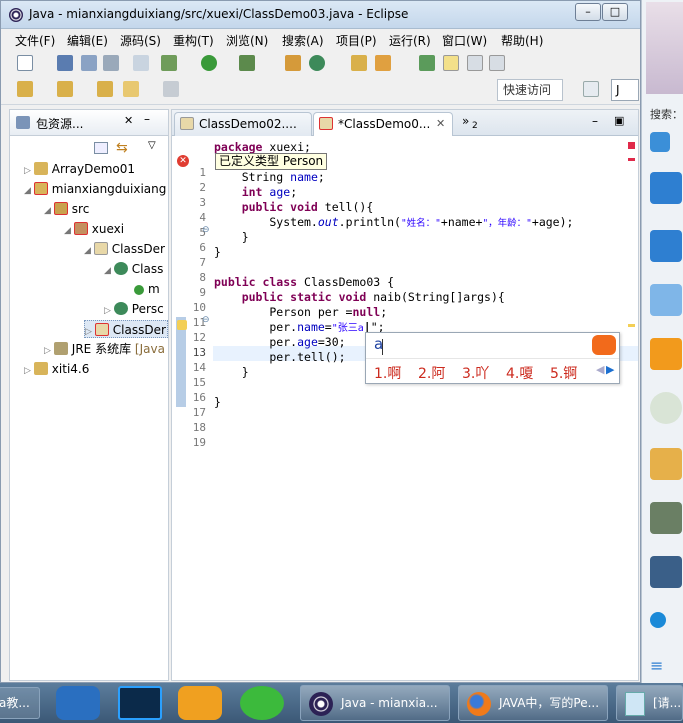 Image resolution: width=683 pixels, height=723 pixels. What do you see at coordinates (410, 40) in the screenshot?
I see `menu-run: 运行(R)` at bounding box center [410, 40].